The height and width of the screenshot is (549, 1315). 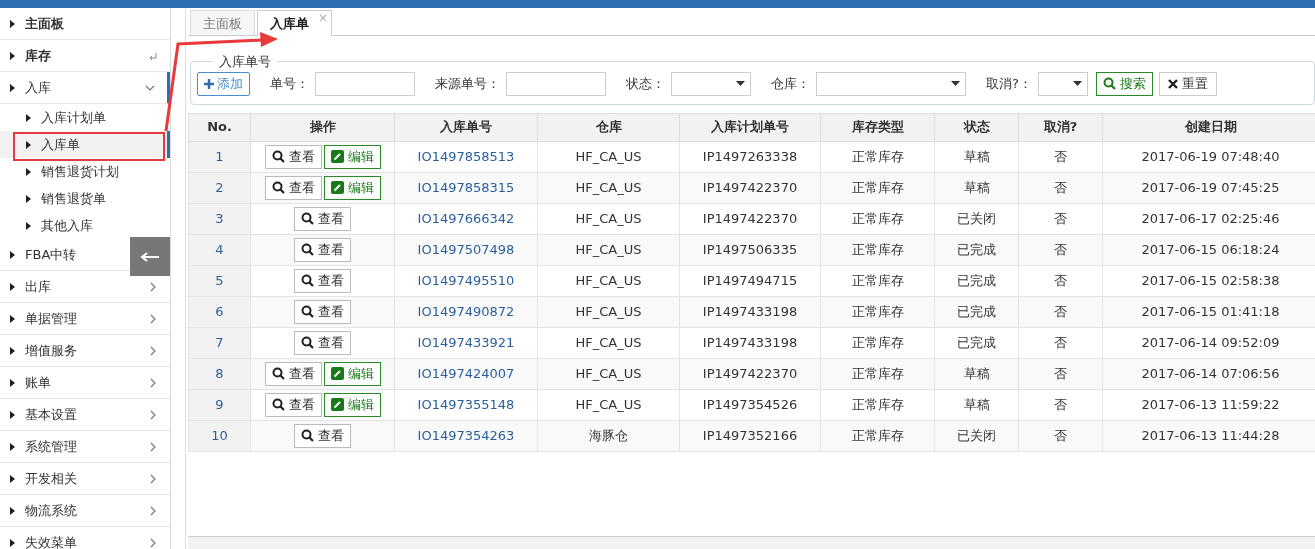 What do you see at coordinates (85, 88) in the screenshot?
I see `sidebar-item: 入库` at bounding box center [85, 88].